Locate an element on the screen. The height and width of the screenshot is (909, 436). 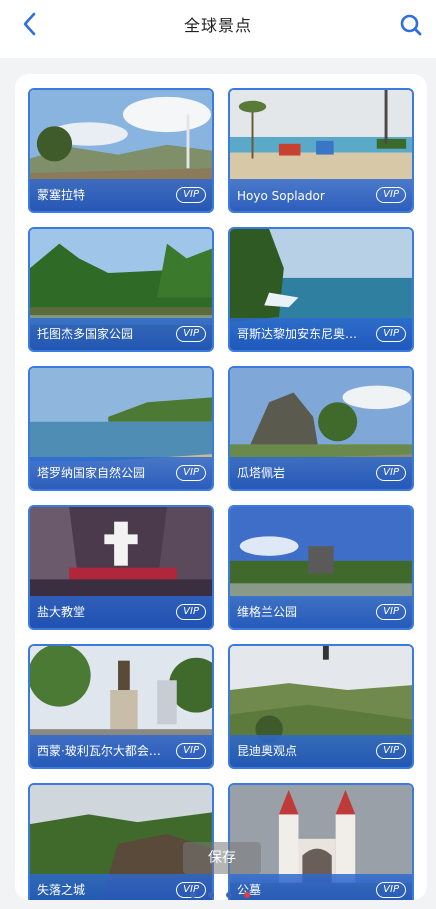
search-icon is located at coordinates (411, 25).